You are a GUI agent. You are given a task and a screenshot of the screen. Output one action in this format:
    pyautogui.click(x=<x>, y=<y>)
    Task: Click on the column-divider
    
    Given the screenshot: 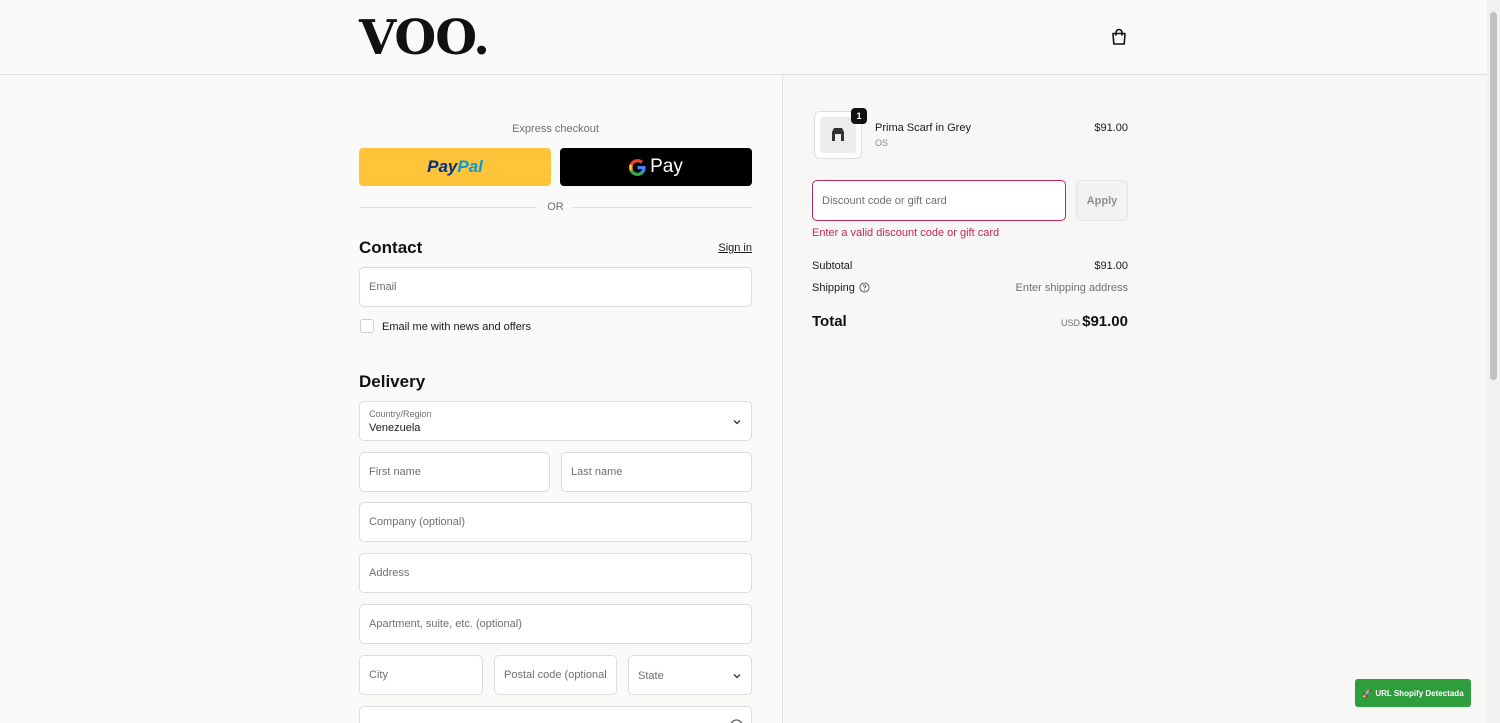 What is the action you would take?
    pyautogui.click(x=782, y=399)
    